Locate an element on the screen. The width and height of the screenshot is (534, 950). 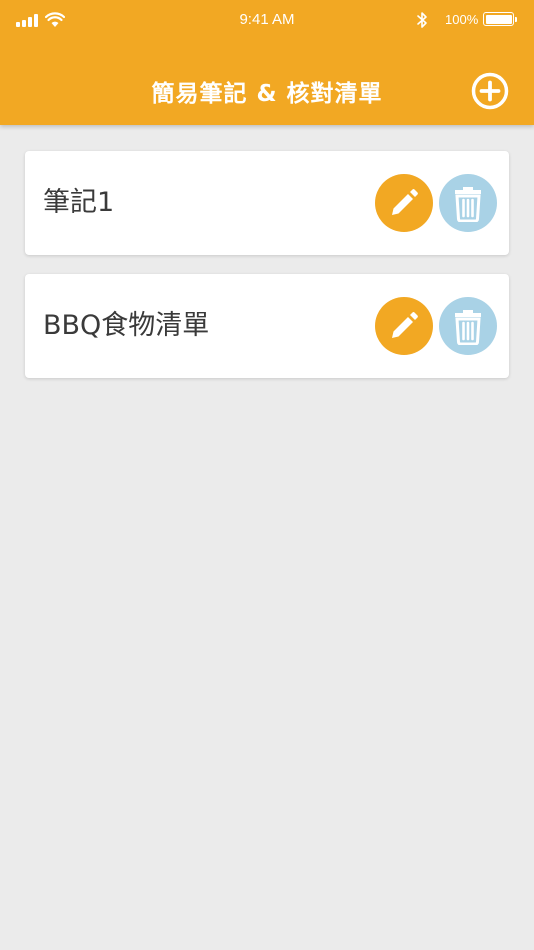
note-title: 筆記1 is located at coordinates (78, 203).